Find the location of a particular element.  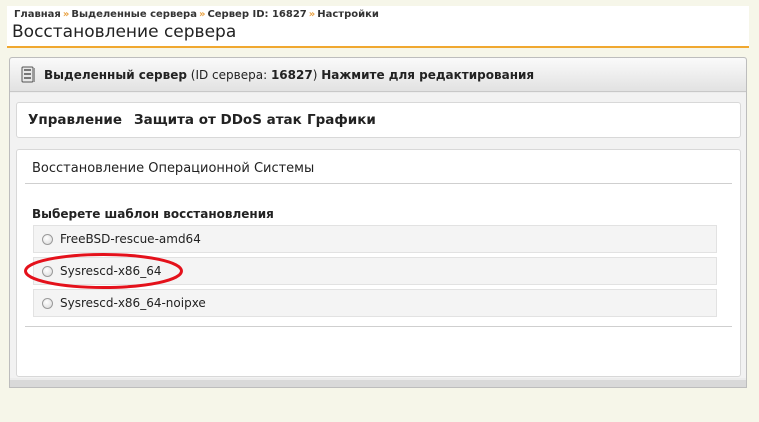

template-option-sysrescd-noipxe: Sysrescd-x86_64-noipxe is located at coordinates (375, 303).